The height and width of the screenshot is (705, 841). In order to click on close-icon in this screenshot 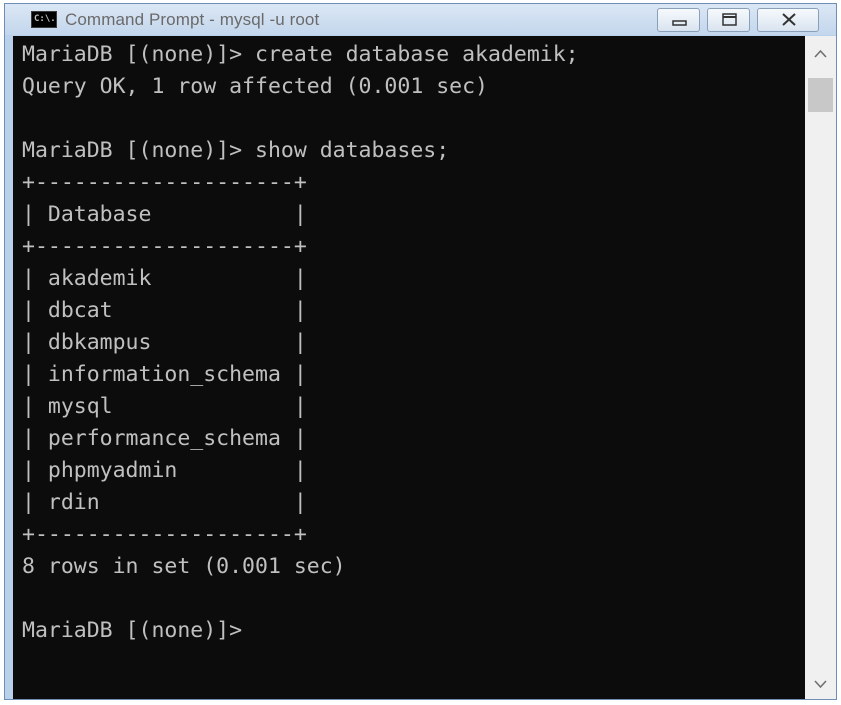, I will do `click(789, 19)`.